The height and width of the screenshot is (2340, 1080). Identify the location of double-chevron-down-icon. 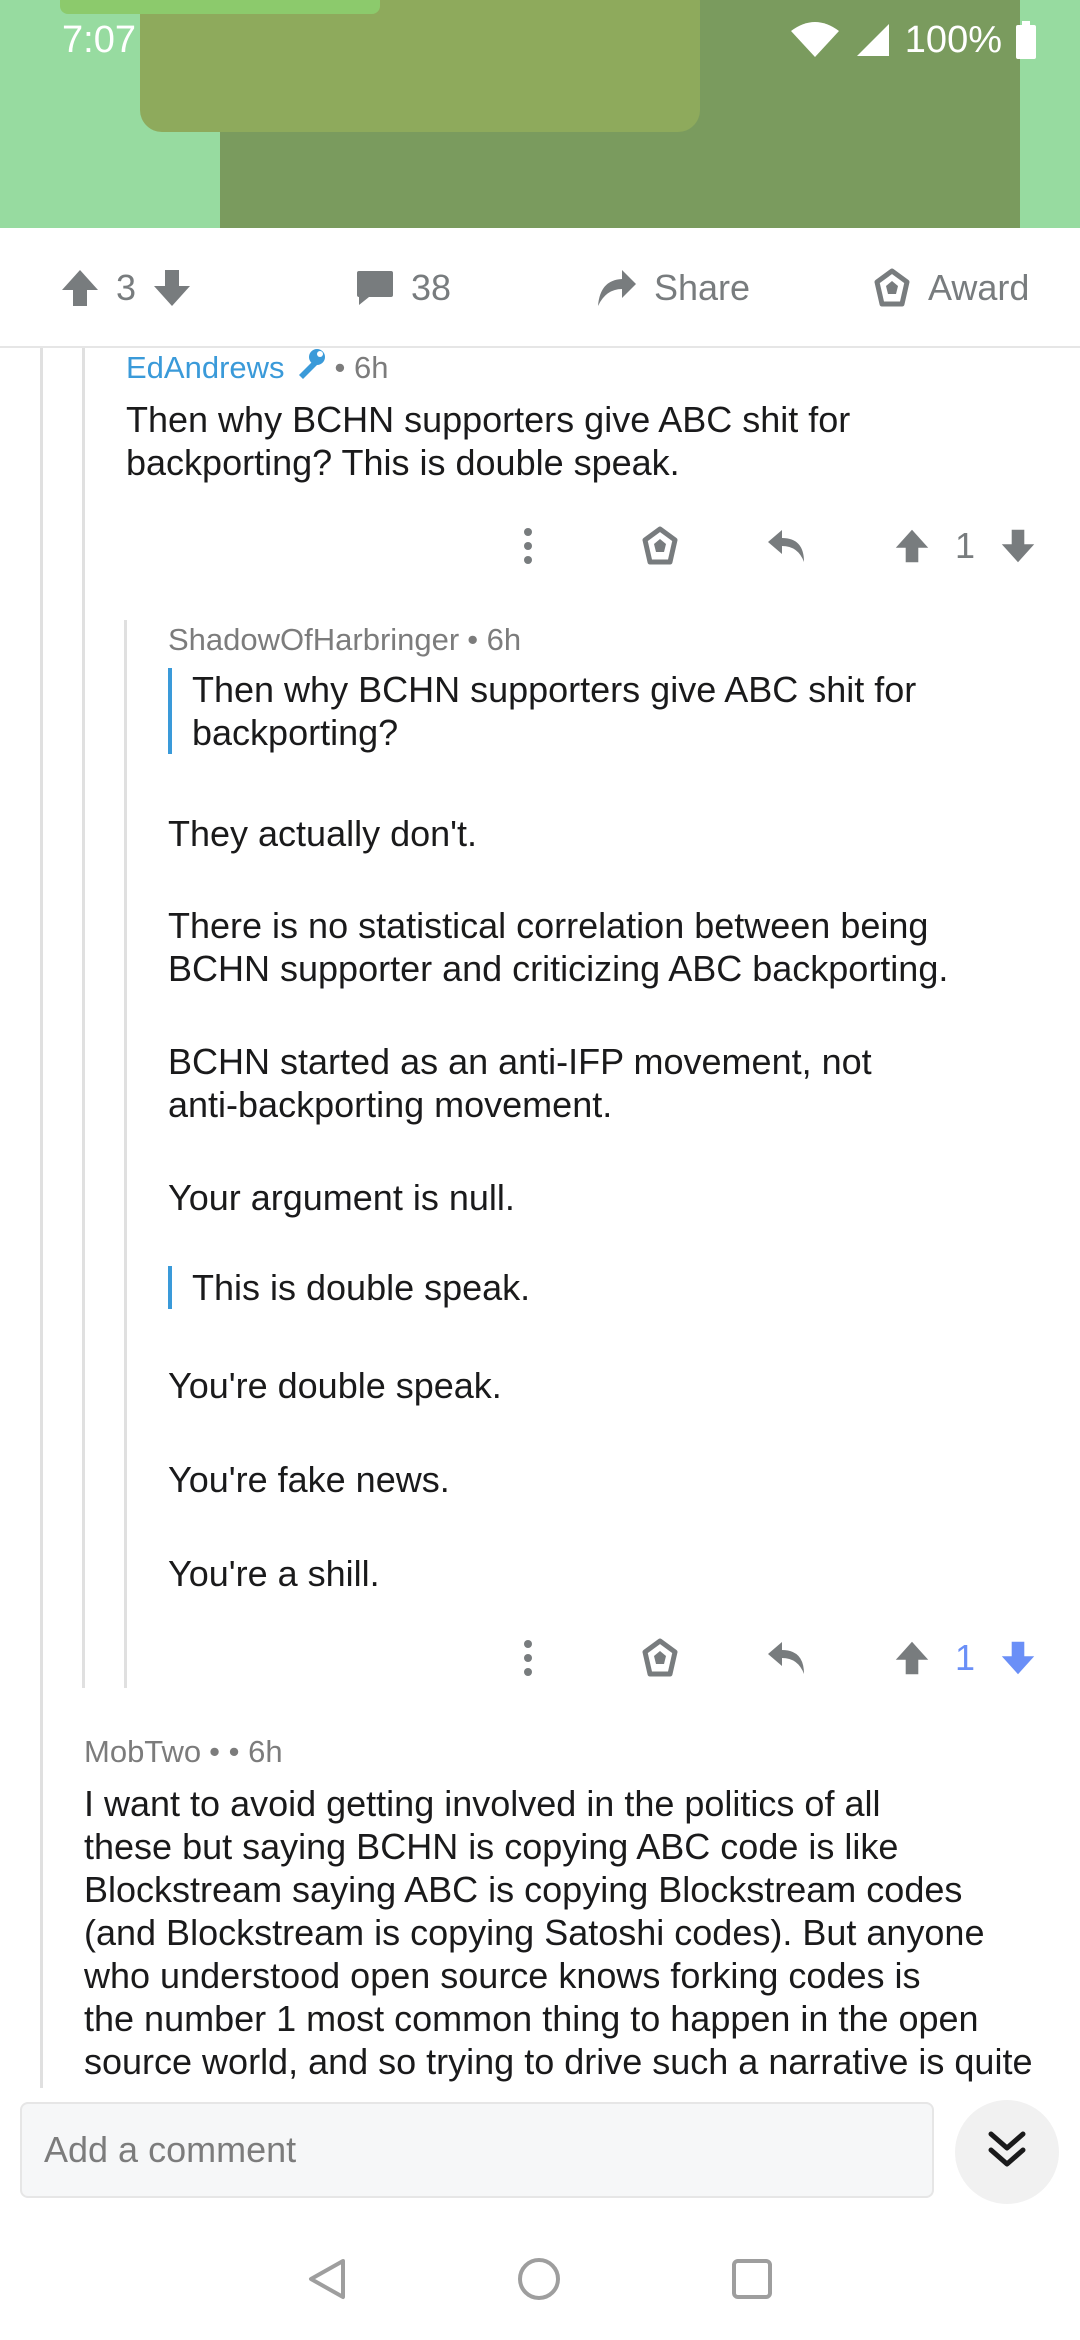
(1007, 2152).